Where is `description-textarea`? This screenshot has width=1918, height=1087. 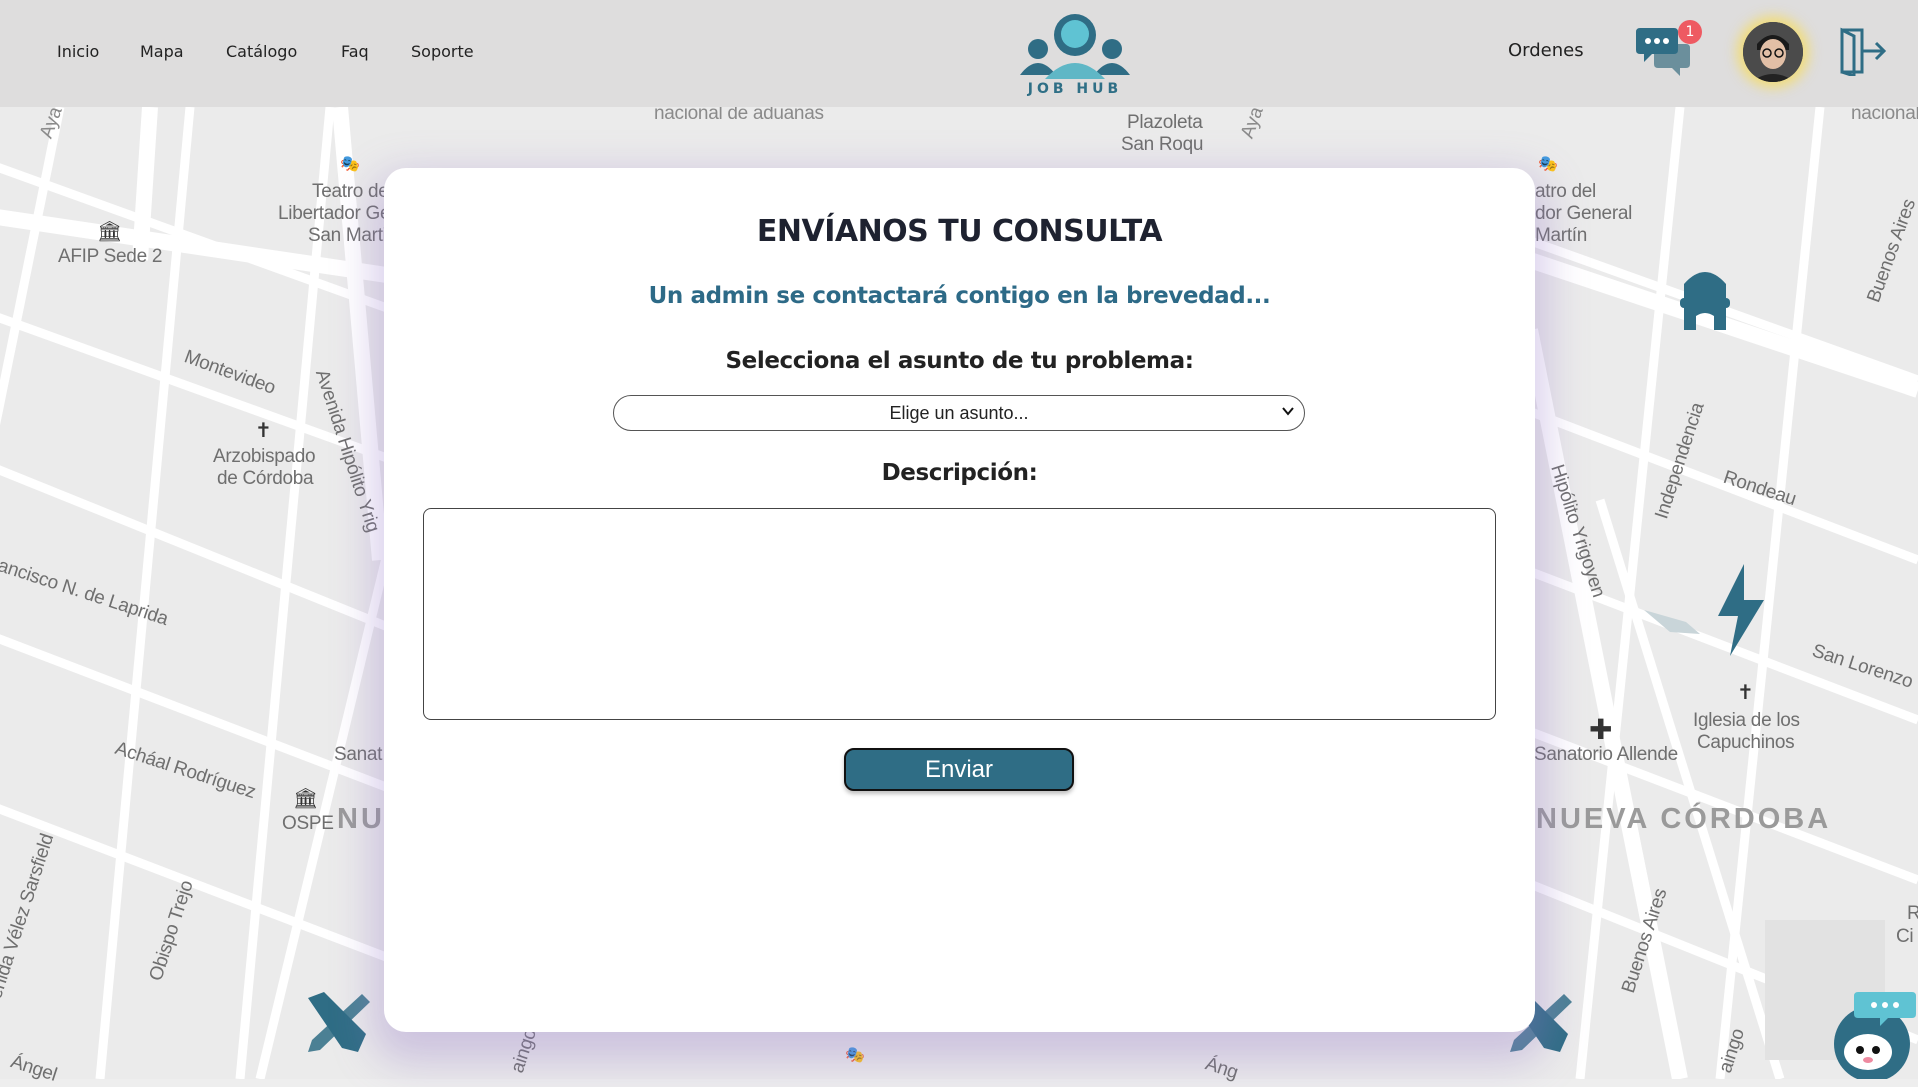
description-textarea is located at coordinates (959, 614).